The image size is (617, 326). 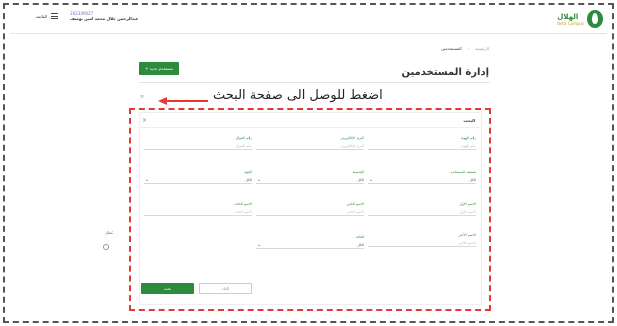 I want to click on active-checkbox-label: مُفعّل, so click(x=109, y=233).